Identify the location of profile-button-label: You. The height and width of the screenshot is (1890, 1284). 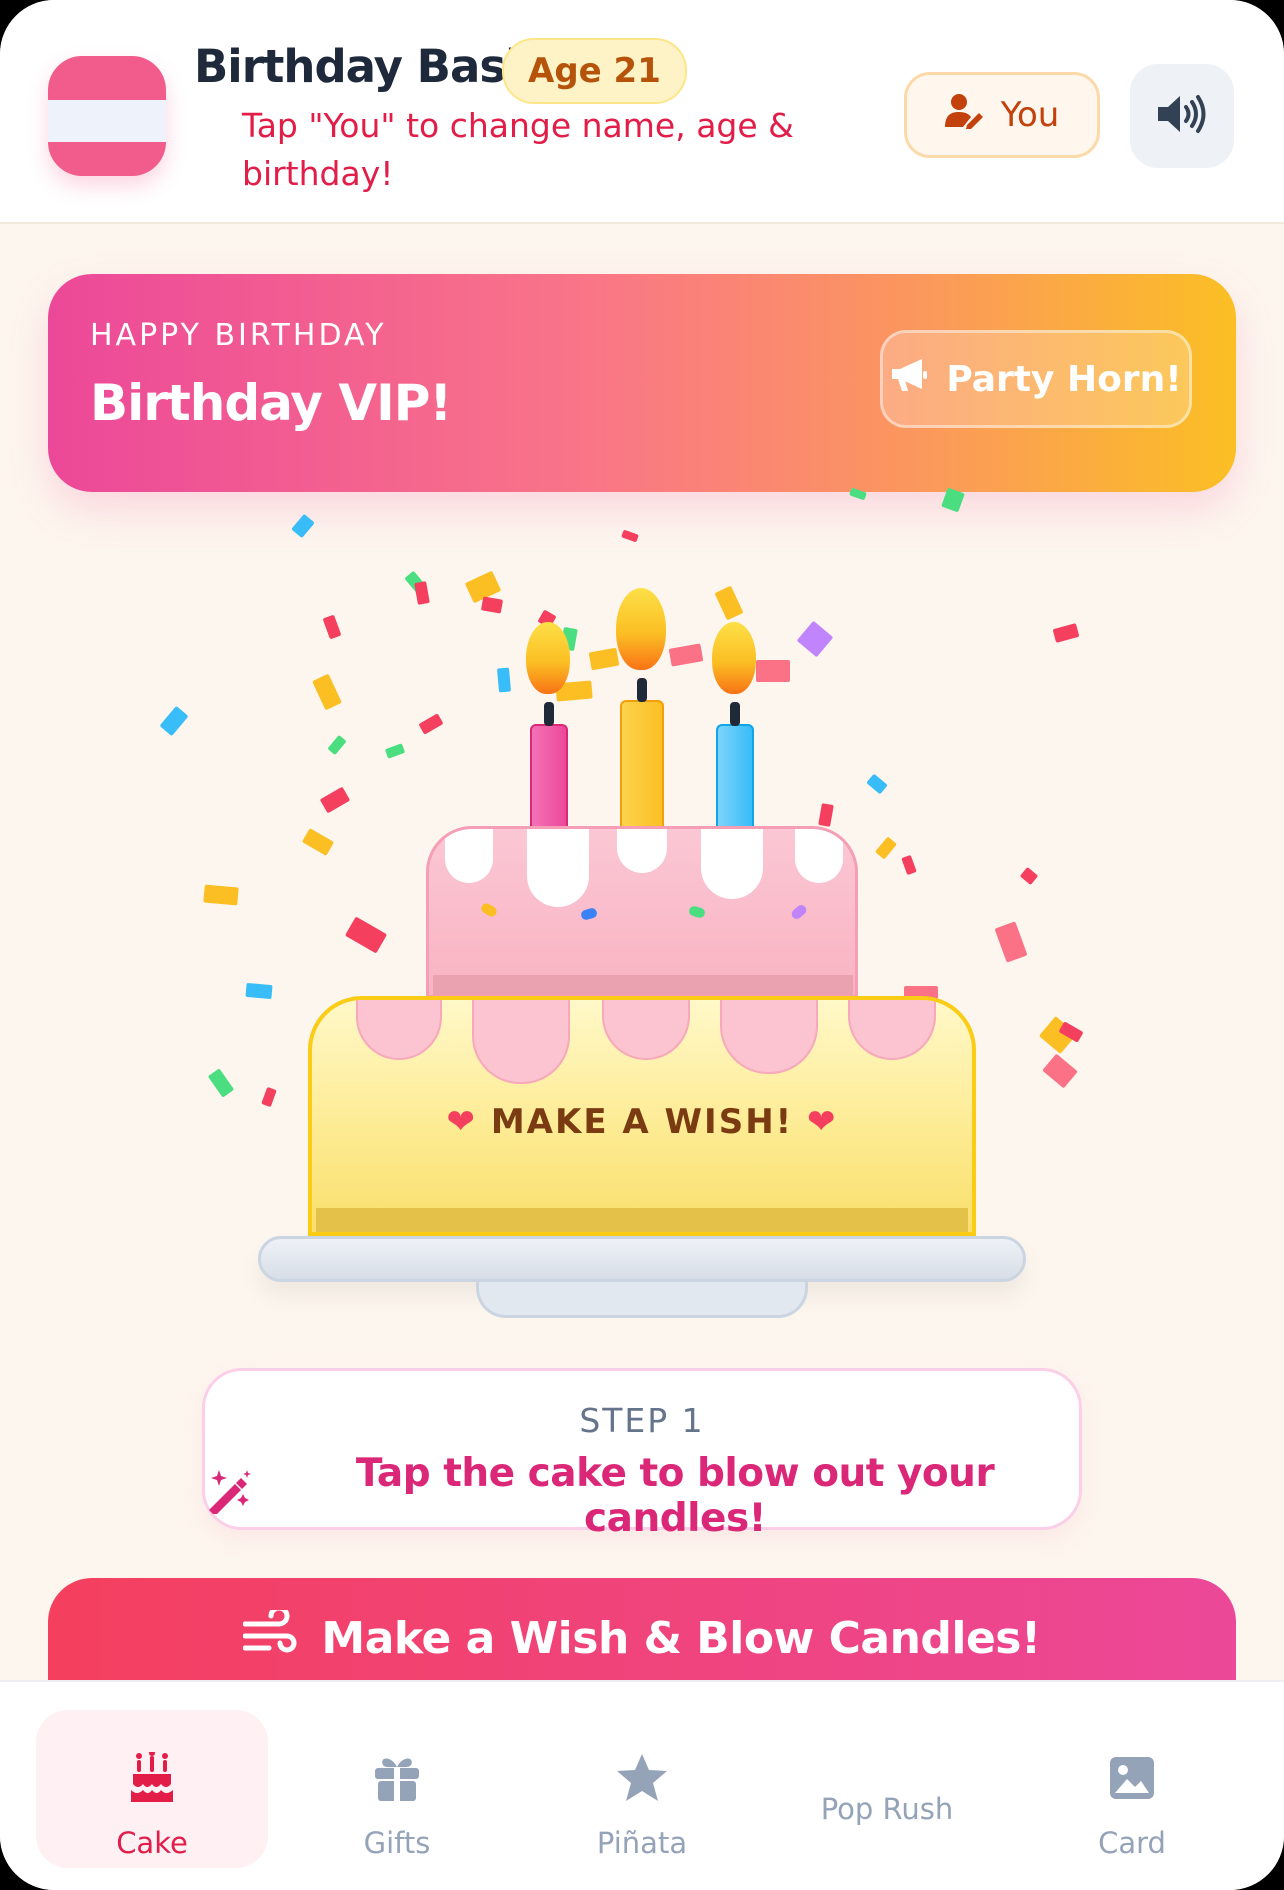
(1030, 115).